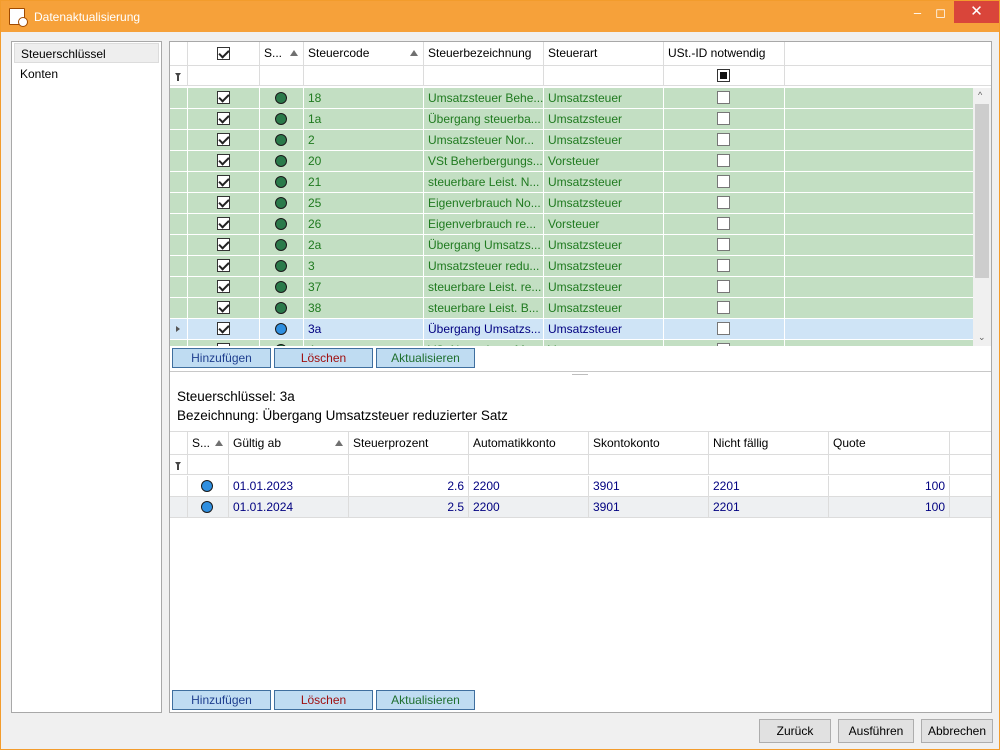  I want to click on column-skontokonto: Skontokonto, so click(649, 443).